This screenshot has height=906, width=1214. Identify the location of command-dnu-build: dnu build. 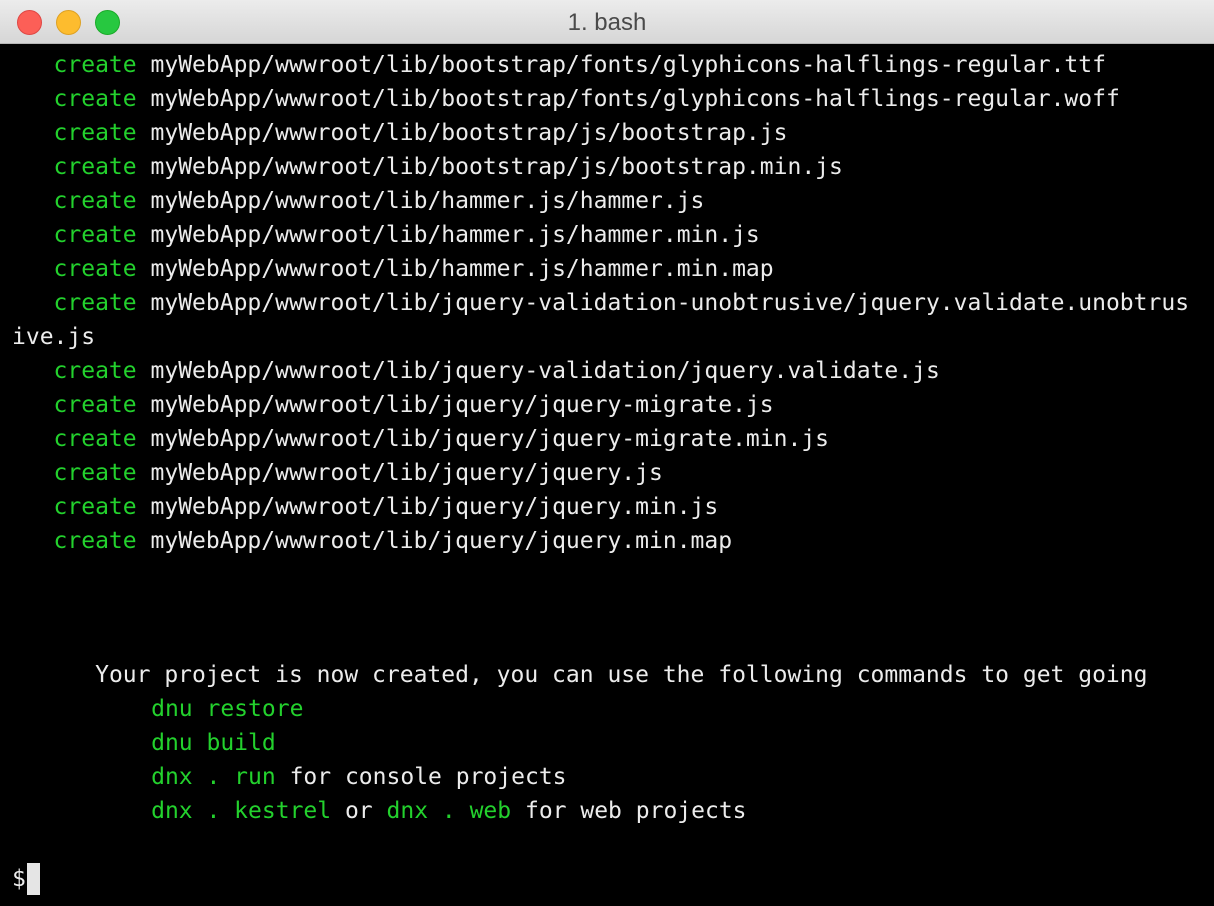
(172, 724).